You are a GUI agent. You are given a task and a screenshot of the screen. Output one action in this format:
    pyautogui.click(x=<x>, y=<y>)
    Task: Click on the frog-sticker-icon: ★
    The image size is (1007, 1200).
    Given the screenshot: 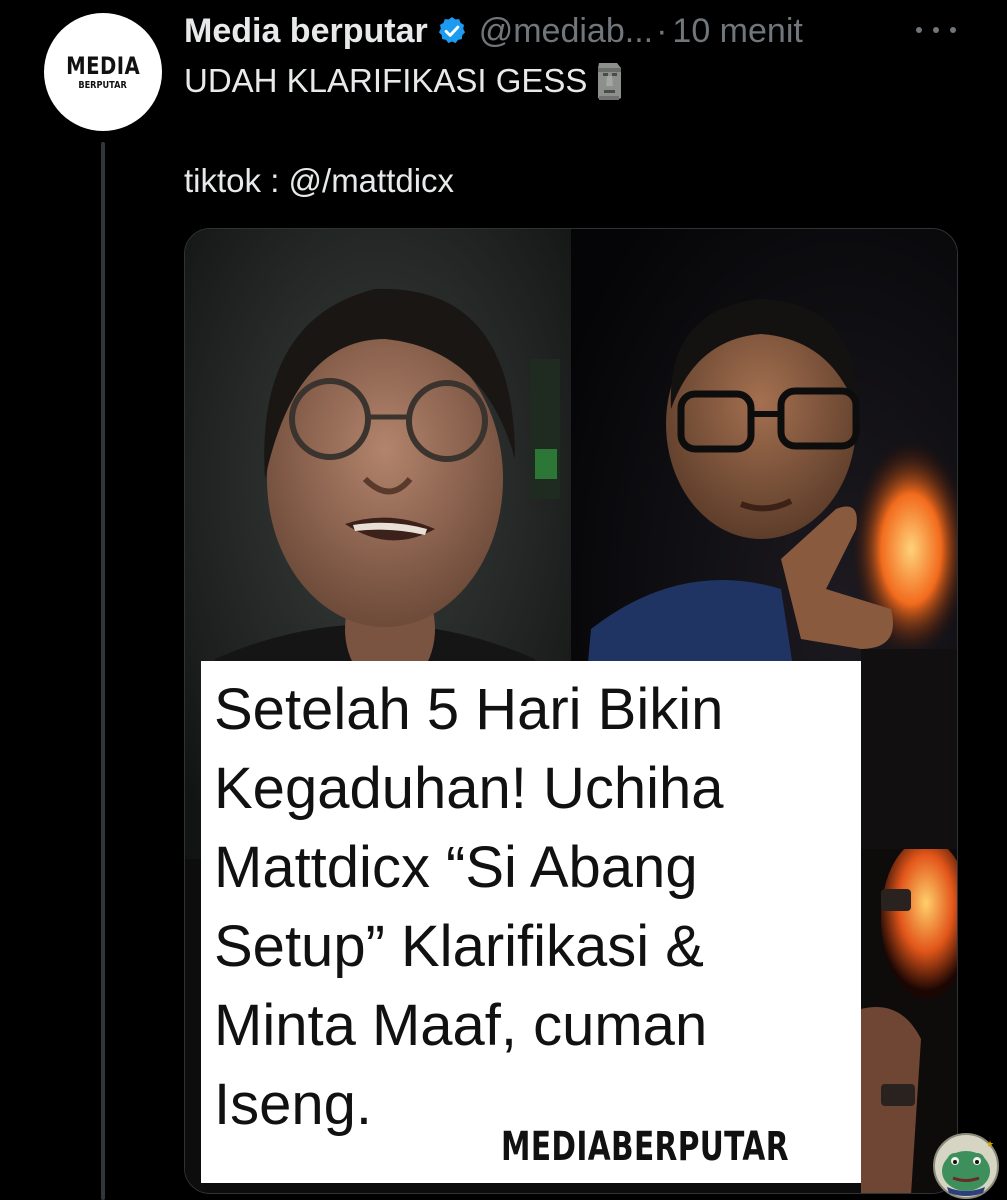 What is the action you would take?
    pyautogui.click(x=966, y=1166)
    